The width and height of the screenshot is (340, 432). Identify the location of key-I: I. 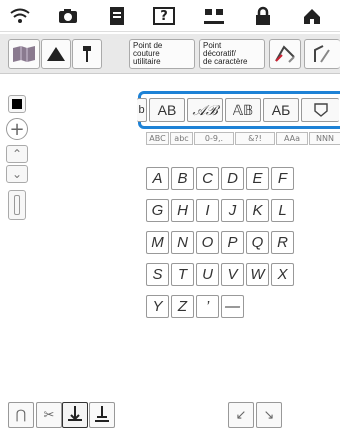
(207, 210).